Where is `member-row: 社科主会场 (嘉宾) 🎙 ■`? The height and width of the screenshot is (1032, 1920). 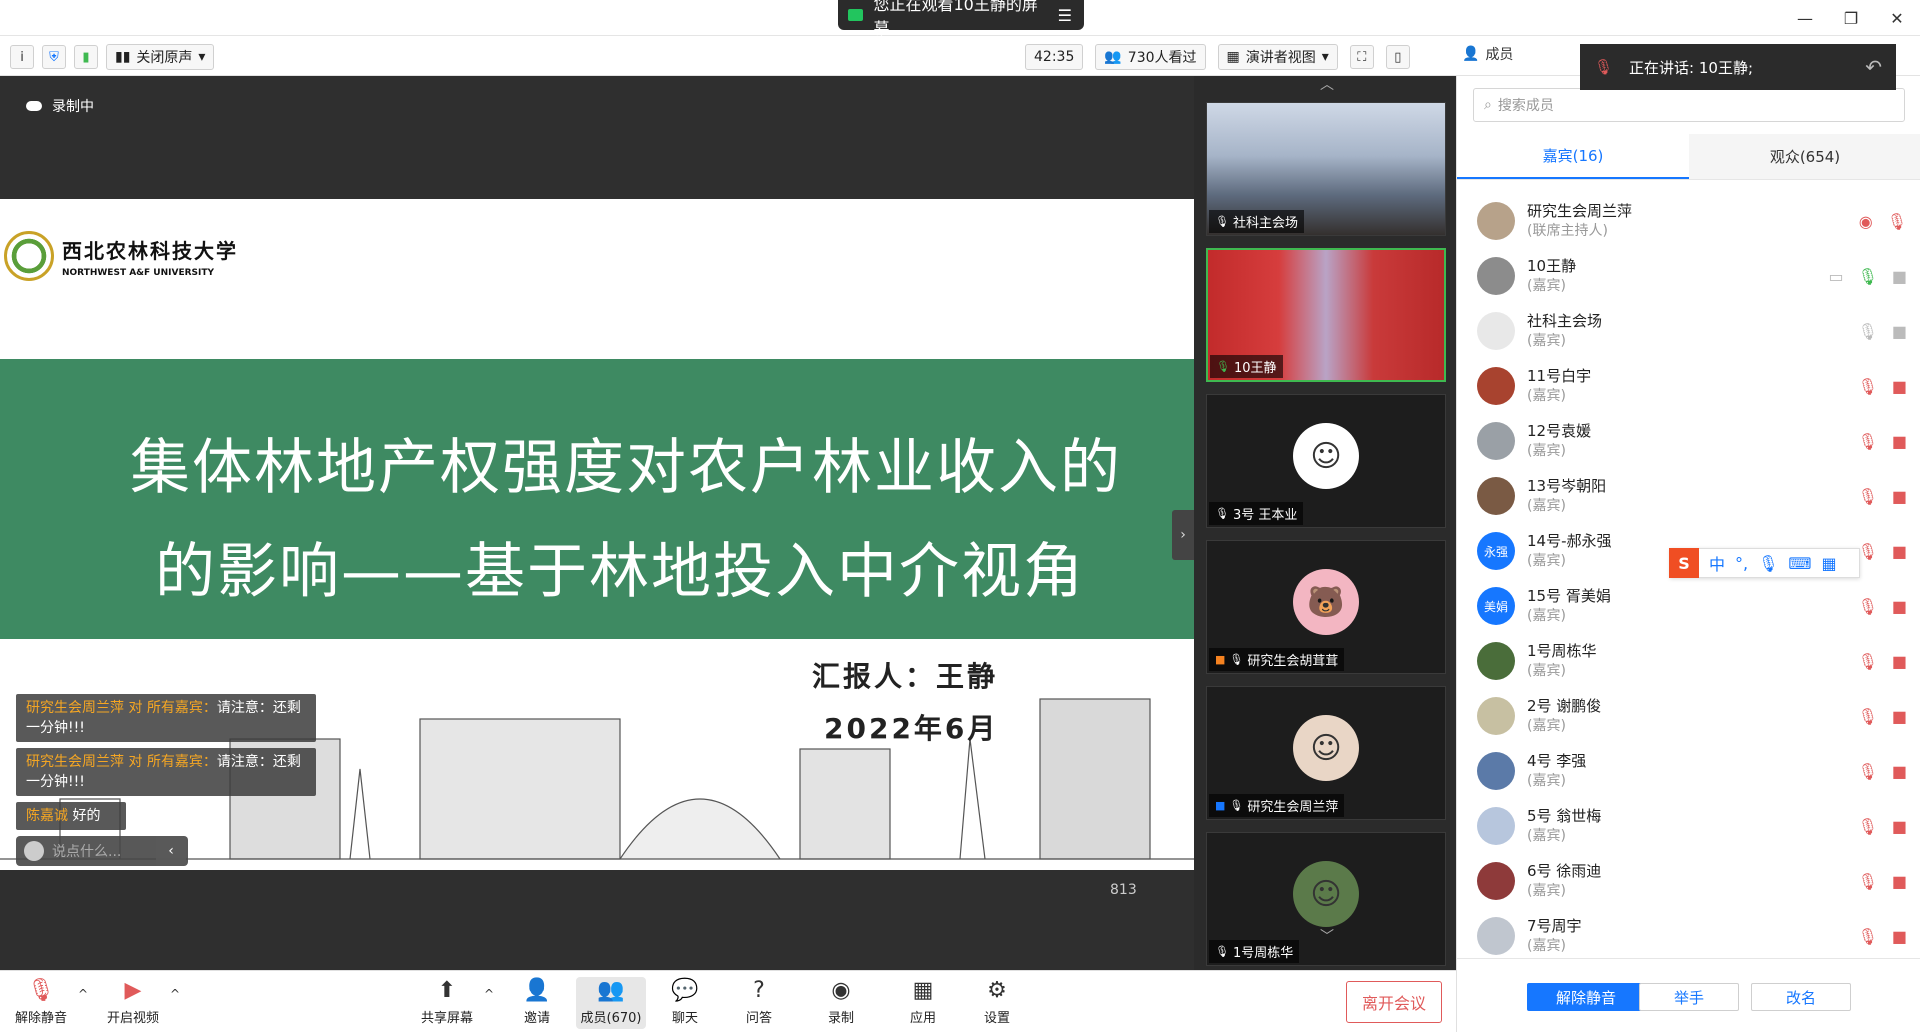
member-row: 社科主会场 (嘉宾) 🎙 ■ is located at coordinates (1692, 331).